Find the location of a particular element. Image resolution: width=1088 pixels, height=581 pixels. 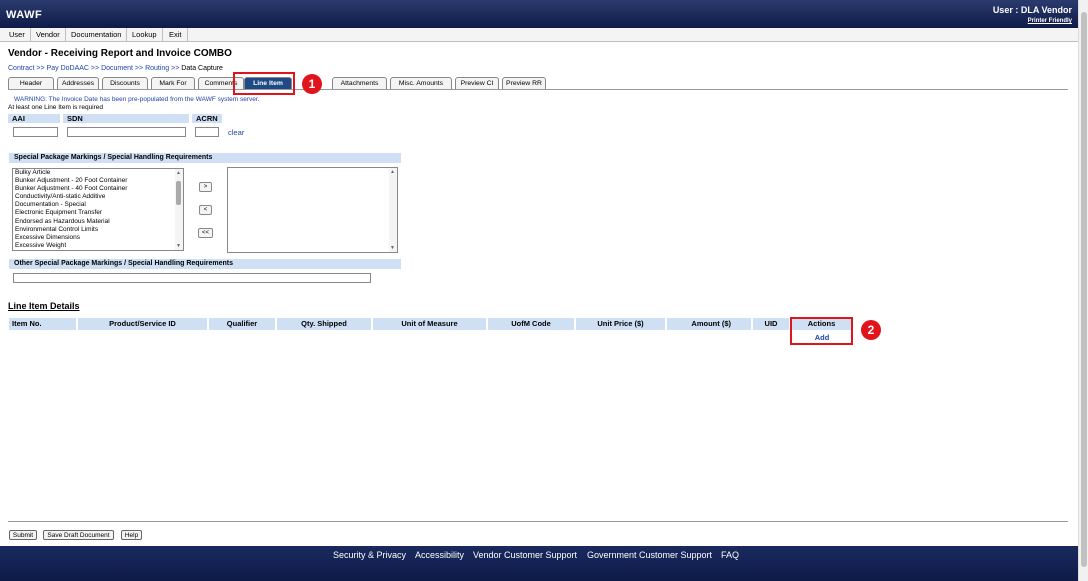

list-item: Bunker Adjustment - 40 Foot Container is located at coordinates (98, 189).